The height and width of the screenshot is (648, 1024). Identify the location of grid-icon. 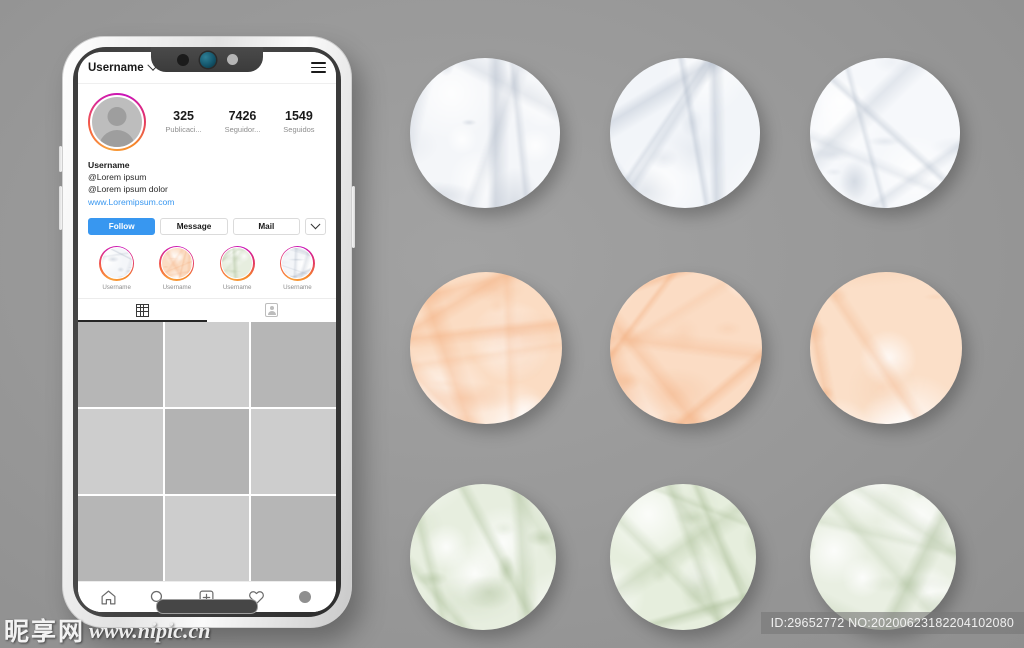
(142, 310).